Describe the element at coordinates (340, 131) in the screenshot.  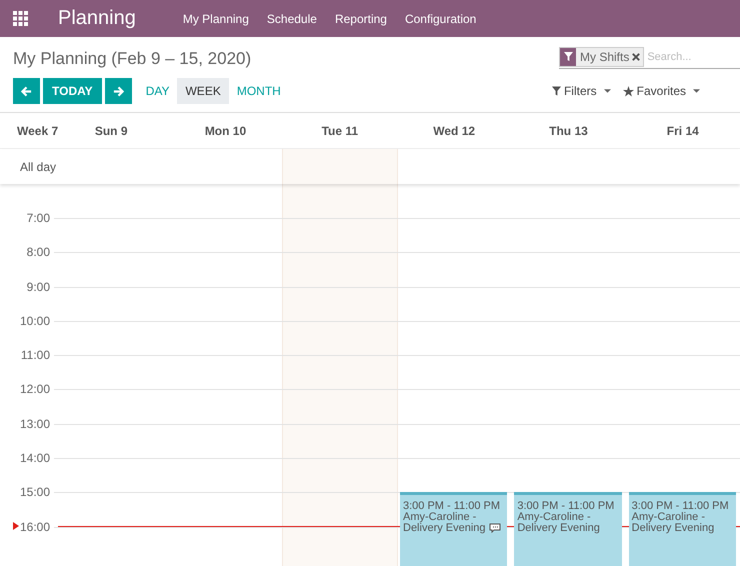
I see `day-header: Tue 11` at that location.